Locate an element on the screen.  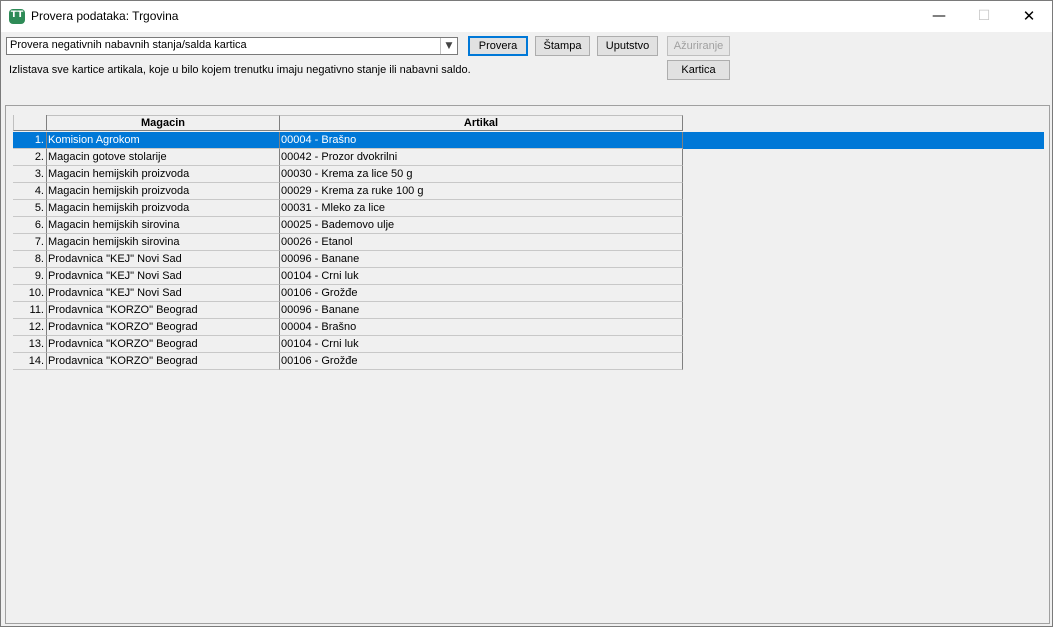
row-number: 7. is located at coordinates (30, 242).